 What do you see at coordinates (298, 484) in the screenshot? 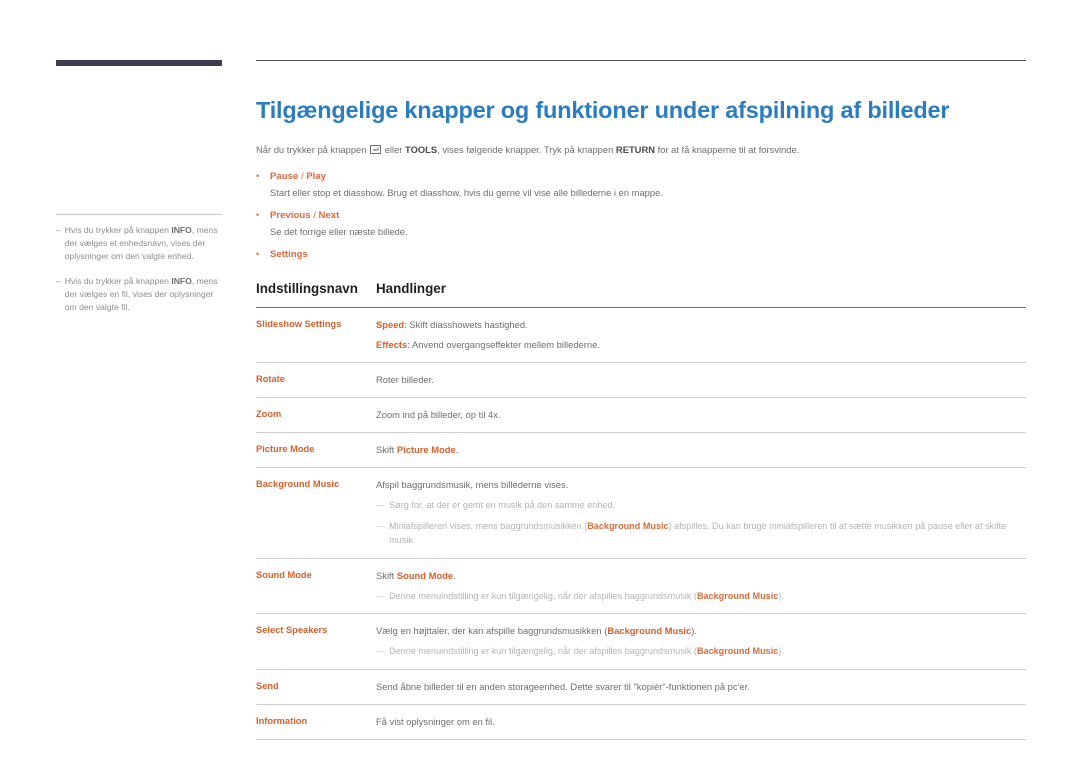
I see `setting-name-cell: Background Music` at bounding box center [298, 484].